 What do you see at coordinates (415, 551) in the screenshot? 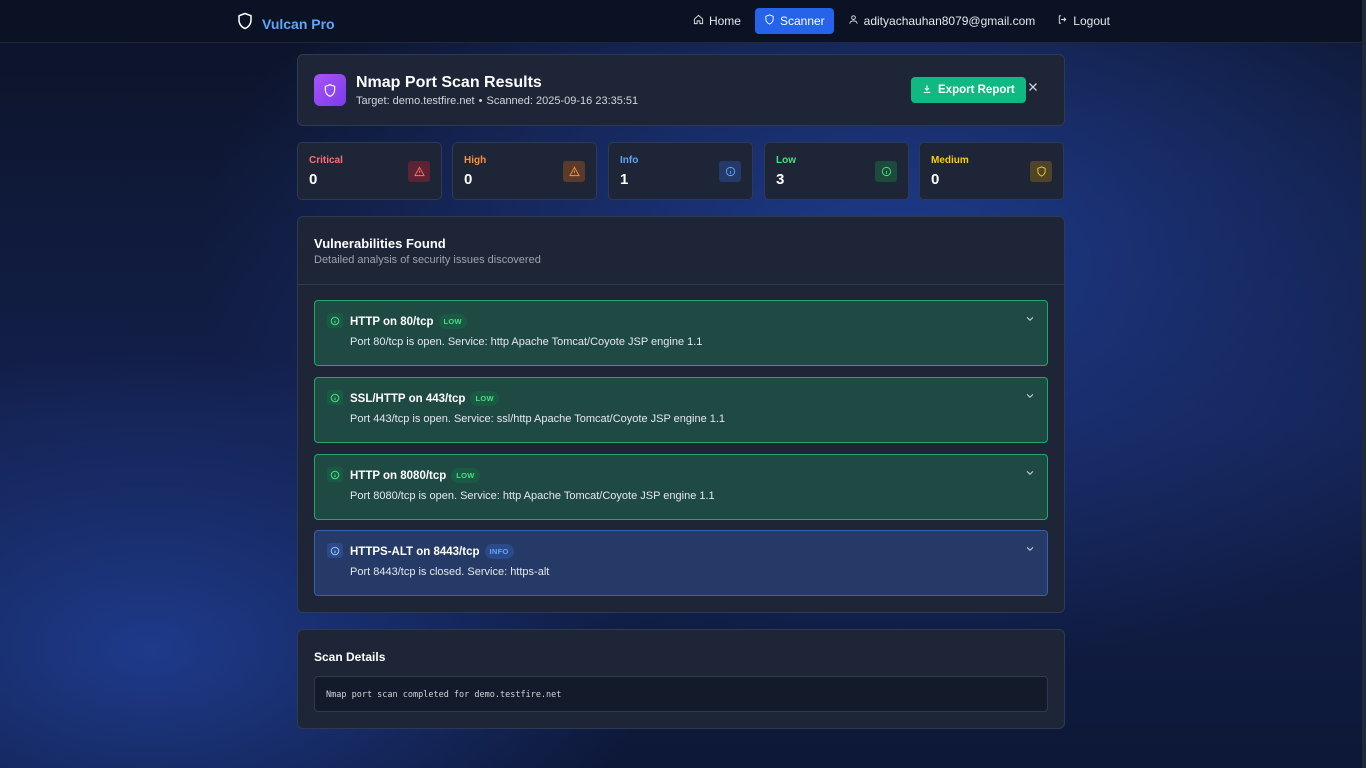
I see `vulnerability-name: HTTPS-ALT on 8443/tcp` at bounding box center [415, 551].